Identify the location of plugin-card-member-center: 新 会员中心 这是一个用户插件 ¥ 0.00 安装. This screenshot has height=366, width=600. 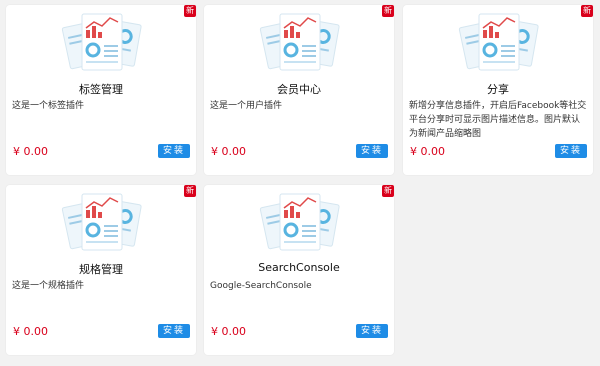
(299, 90).